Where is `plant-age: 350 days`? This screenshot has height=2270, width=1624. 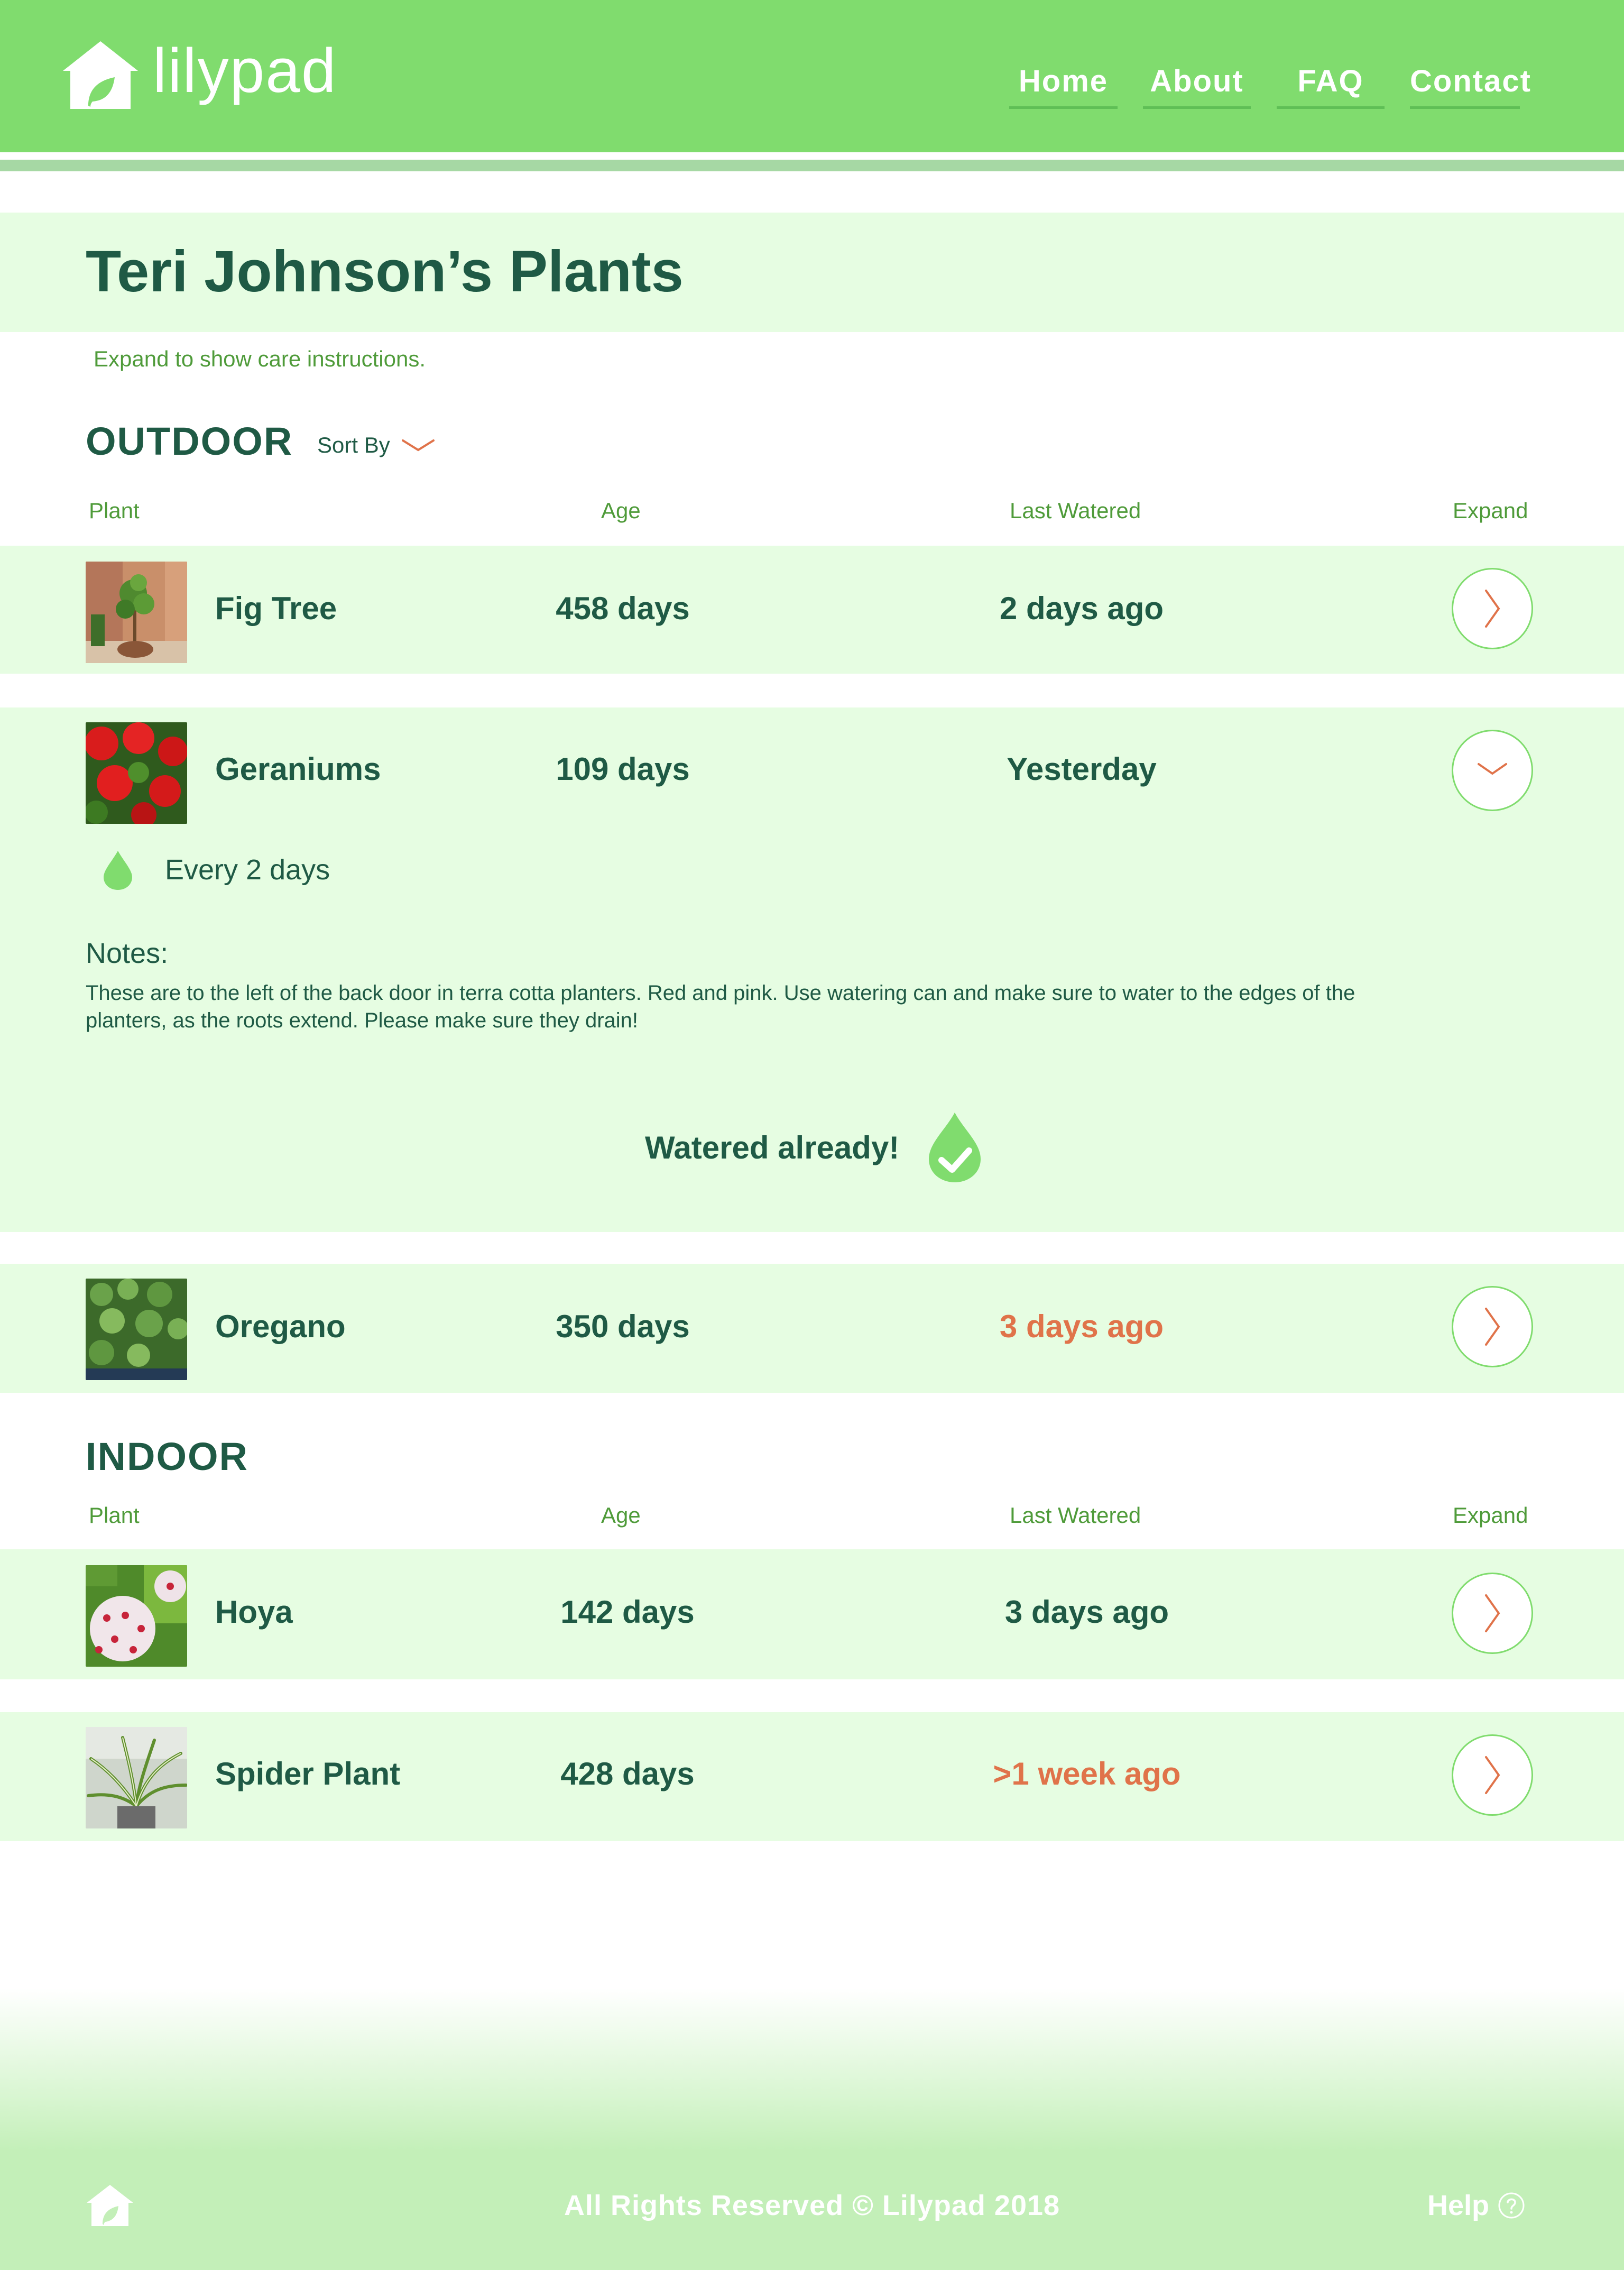 plant-age: 350 days is located at coordinates (623, 1326).